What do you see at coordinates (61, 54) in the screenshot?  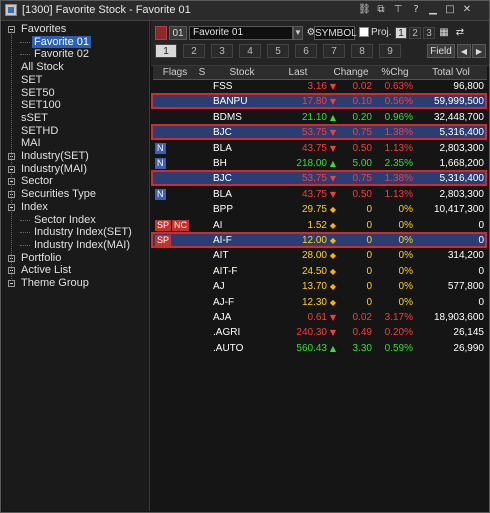 I see `tree-item: Favorite 02` at bounding box center [61, 54].